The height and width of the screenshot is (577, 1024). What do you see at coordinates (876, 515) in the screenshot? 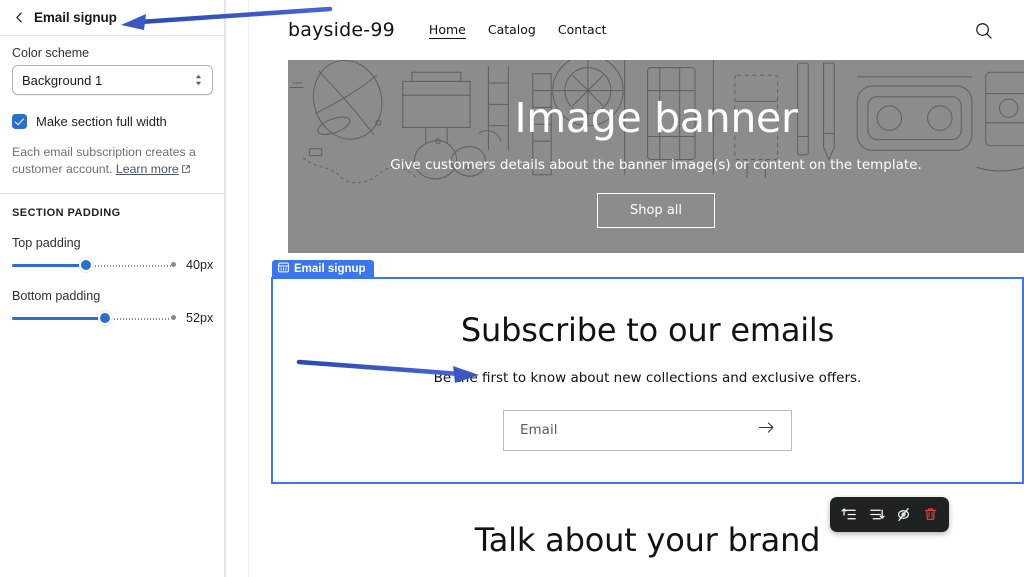
I see `move-down-icon` at bounding box center [876, 515].